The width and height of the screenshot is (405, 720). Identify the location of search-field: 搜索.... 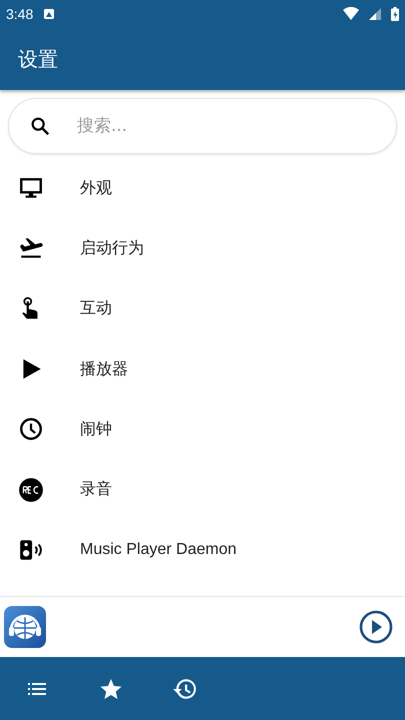
(225, 126).